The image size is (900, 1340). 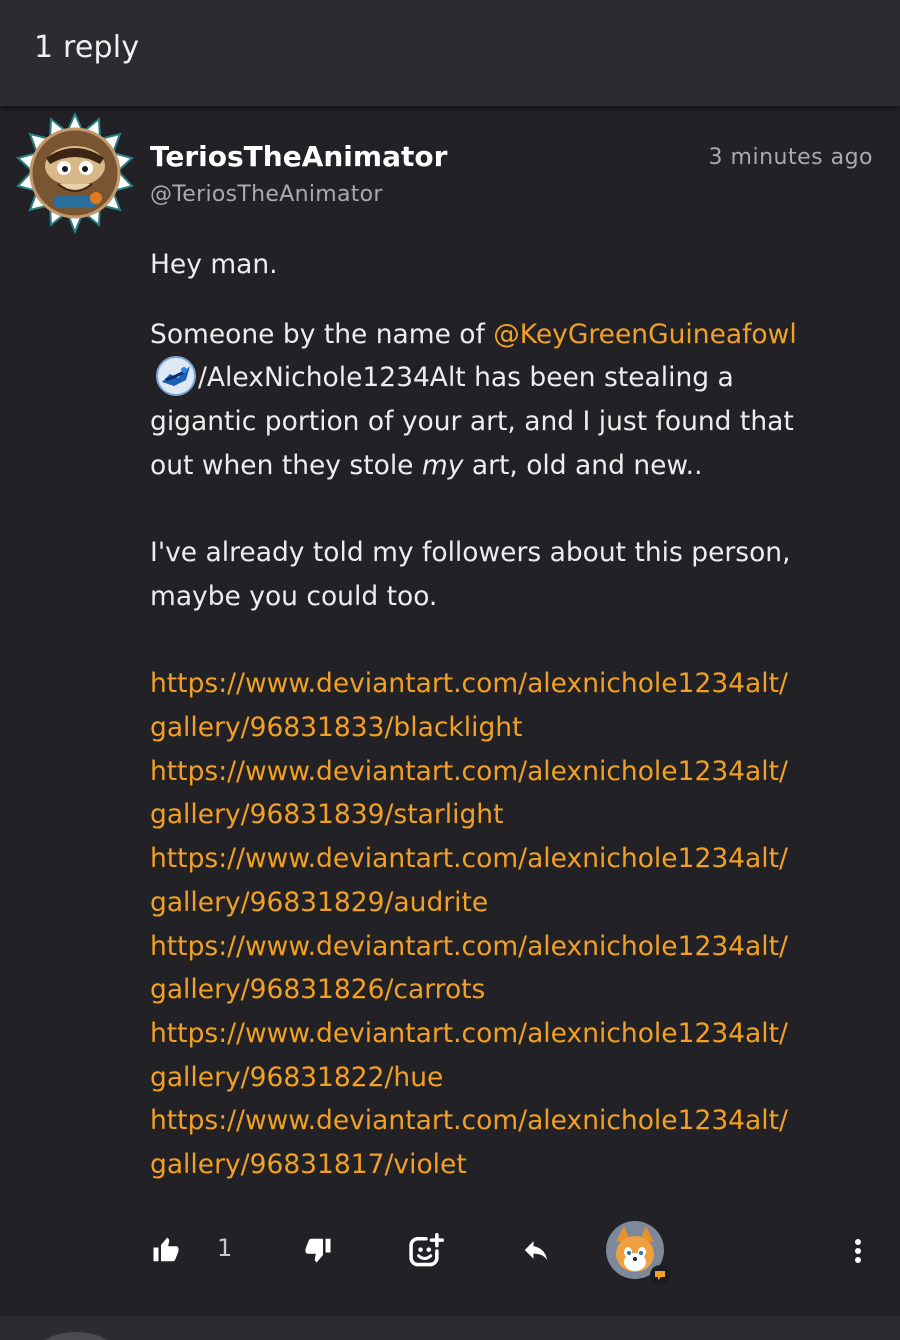 I want to click on body-line-2: /AlexNichole1234Alt has been stealing a, so click(x=507, y=378).